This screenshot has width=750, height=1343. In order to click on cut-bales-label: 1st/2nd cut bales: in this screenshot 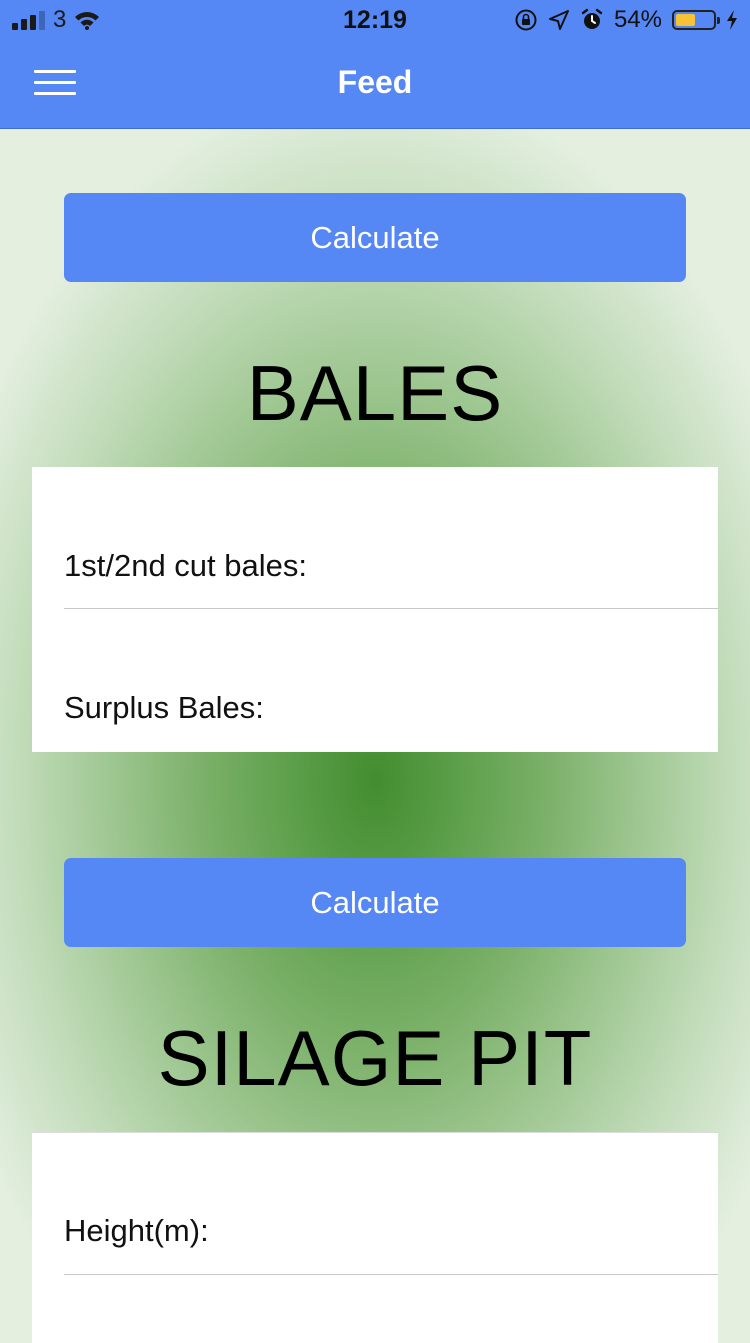, I will do `click(185, 565)`.